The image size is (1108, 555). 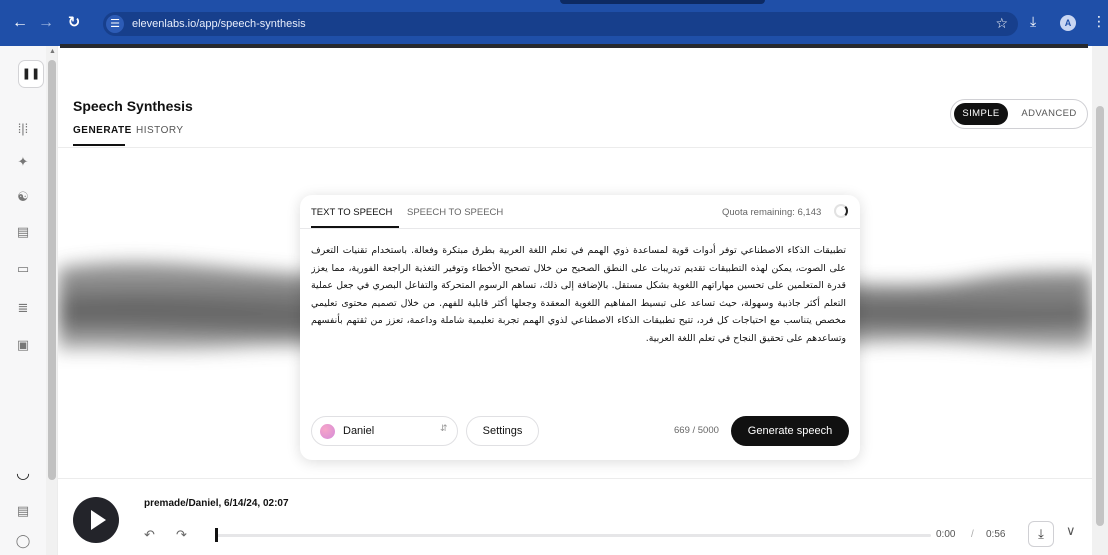 What do you see at coordinates (1049, 114) in the screenshot?
I see `mode-advanced-button: ADVANCED` at bounding box center [1049, 114].